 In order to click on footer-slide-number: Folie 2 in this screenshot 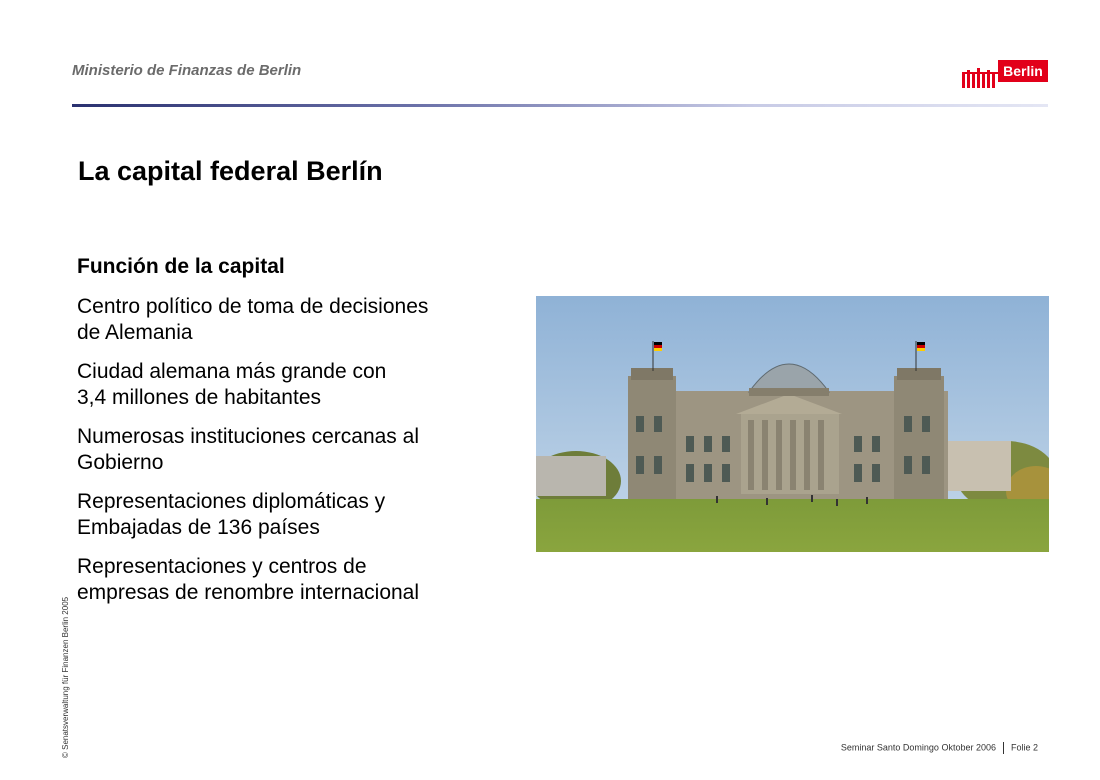, I will do `click(1024, 747)`.